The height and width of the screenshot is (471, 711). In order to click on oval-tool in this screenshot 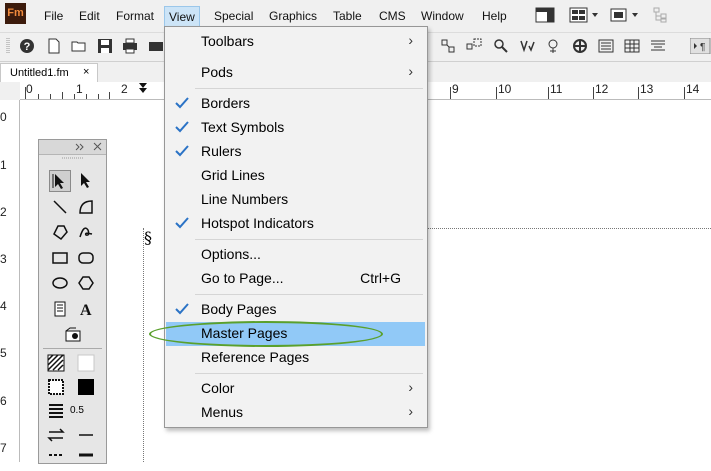, I will do `click(60, 283)`.